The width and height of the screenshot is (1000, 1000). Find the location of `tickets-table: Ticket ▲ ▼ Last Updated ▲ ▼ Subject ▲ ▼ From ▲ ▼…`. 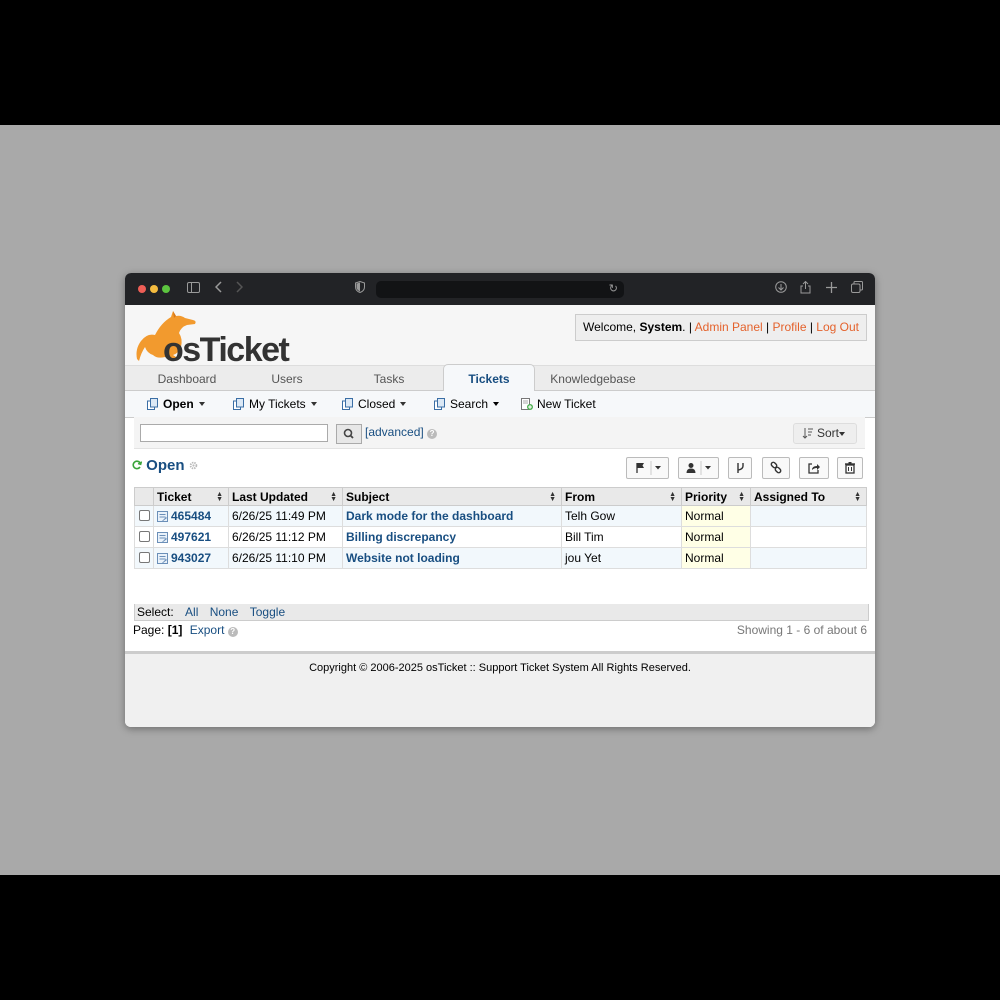

tickets-table: Ticket ▲ ▼ Last Updated ▲ ▼ Subject ▲ ▼ From ▲ ▼… is located at coordinates (500, 528).